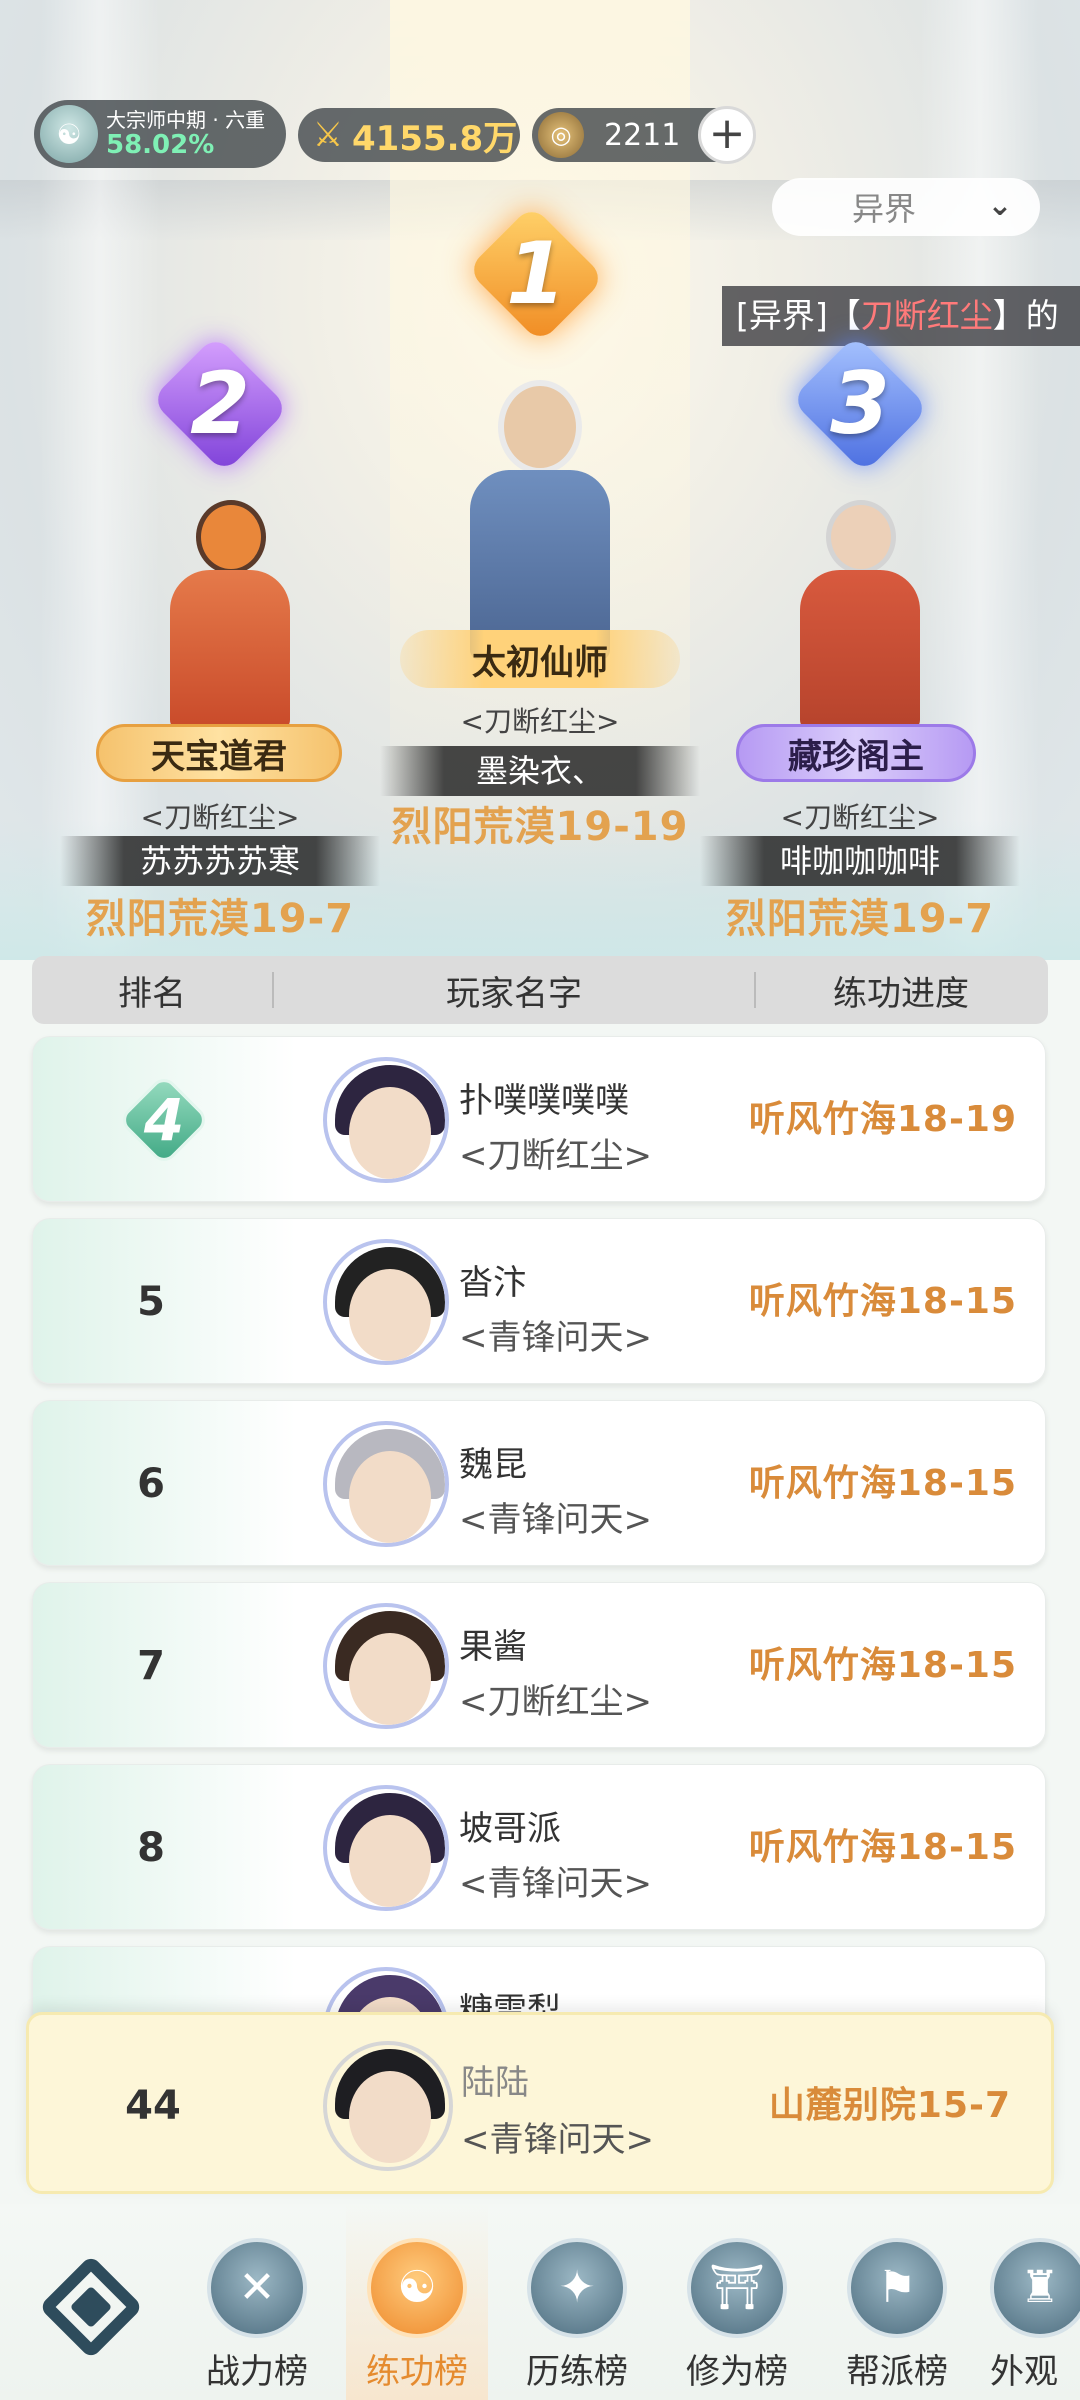  Describe the element at coordinates (153, 2106) in the screenshot. I see `my-rank-number: 44` at that location.